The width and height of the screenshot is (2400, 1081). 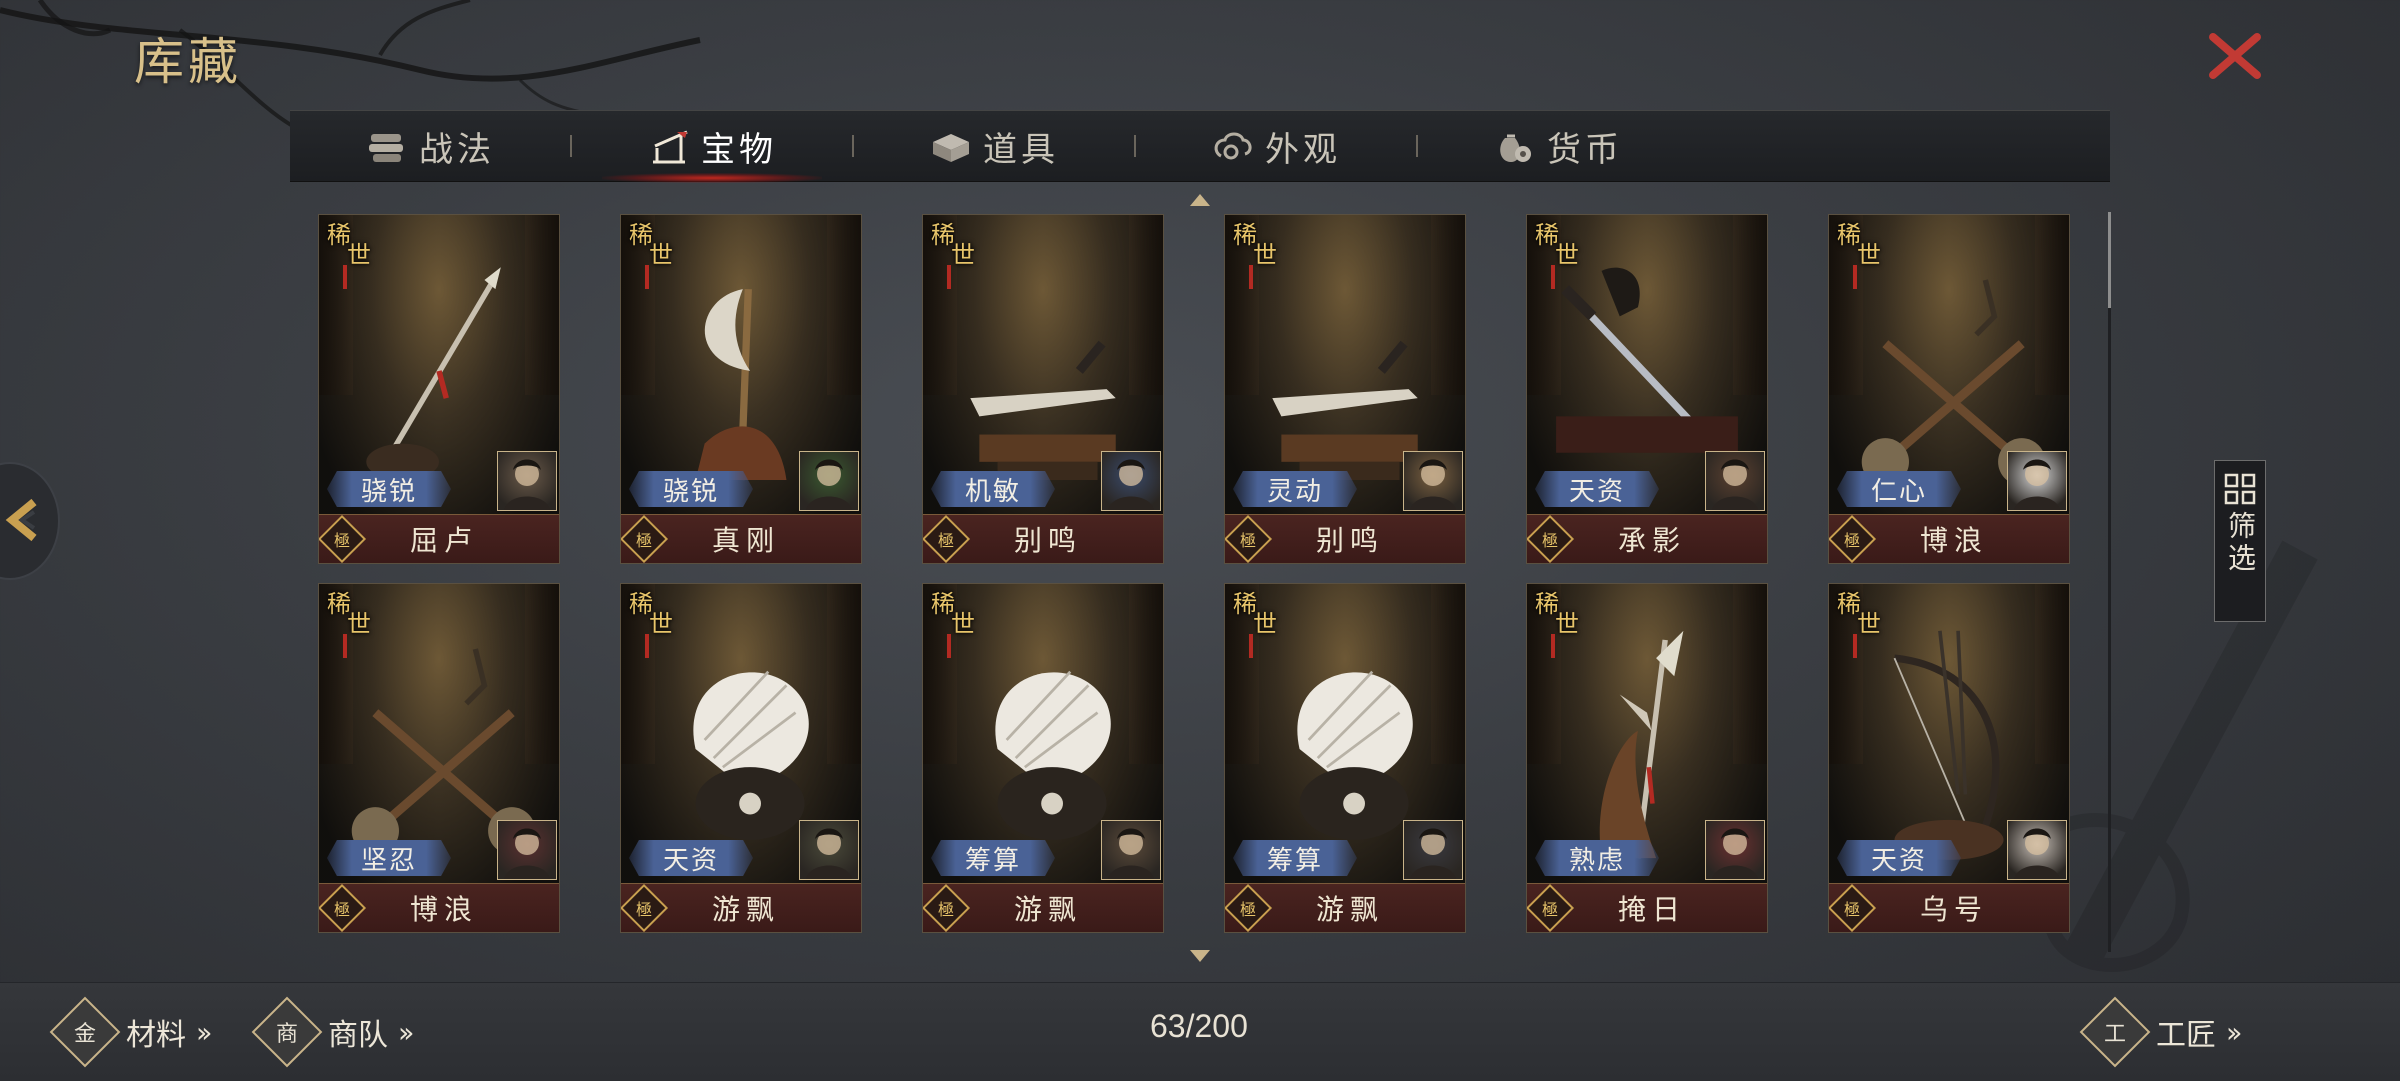 I want to click on craftsman-button: 工 工匠 ››, so click(x=2161, y=1032).